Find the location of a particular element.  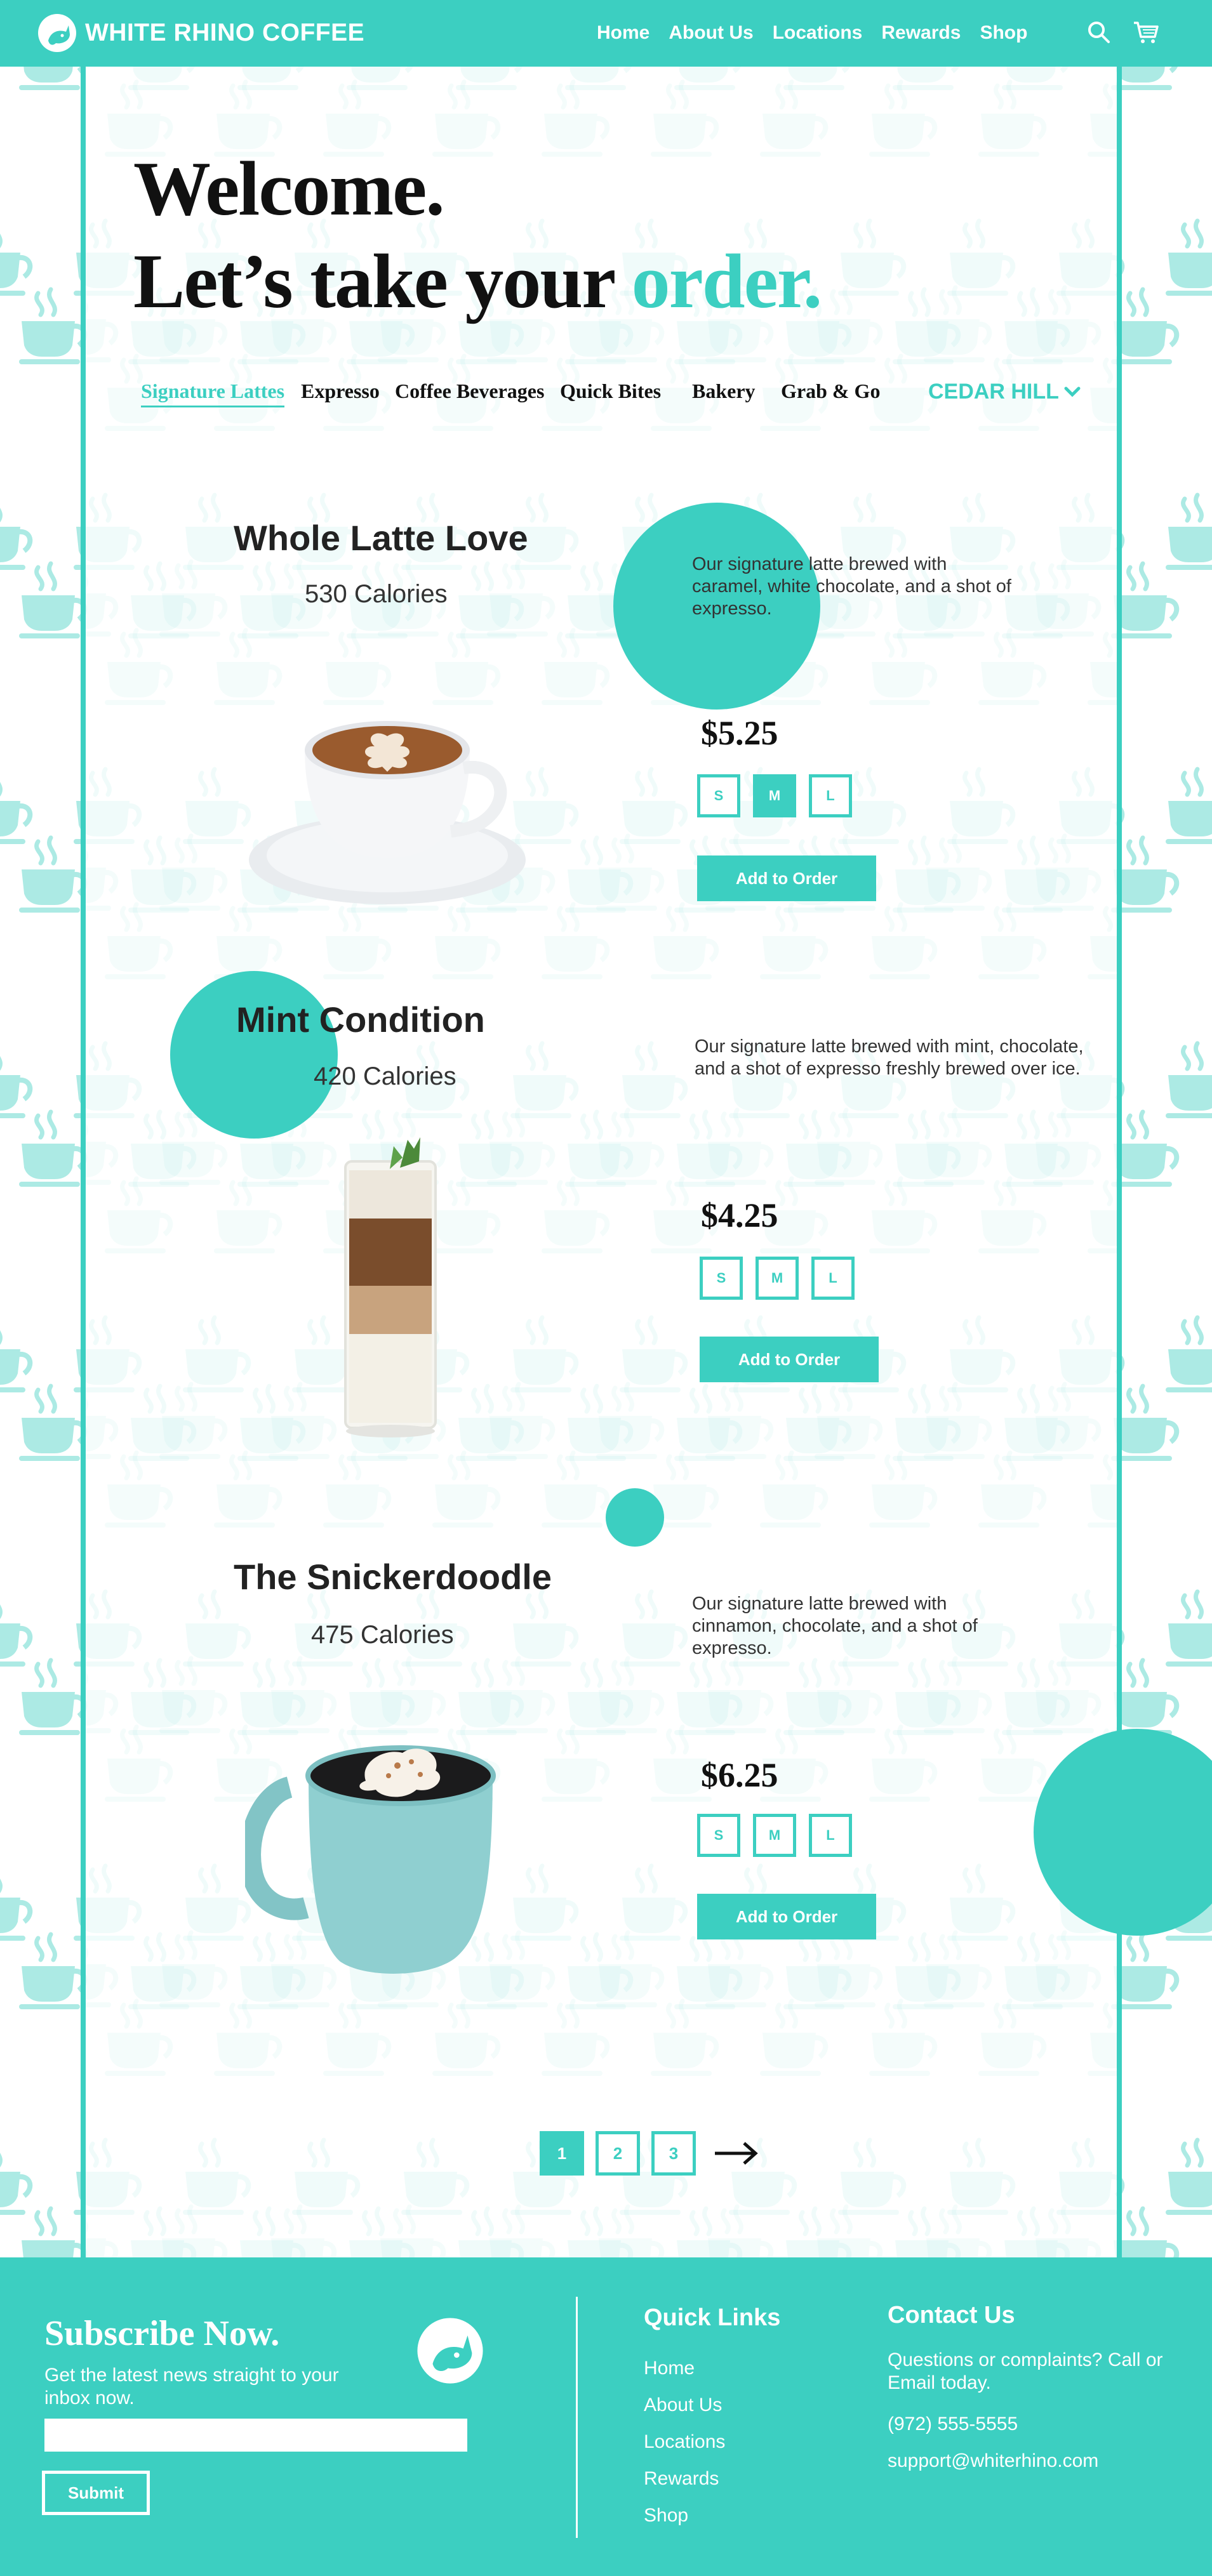

arrow-right-icon is located at coordinates (736, 2153).